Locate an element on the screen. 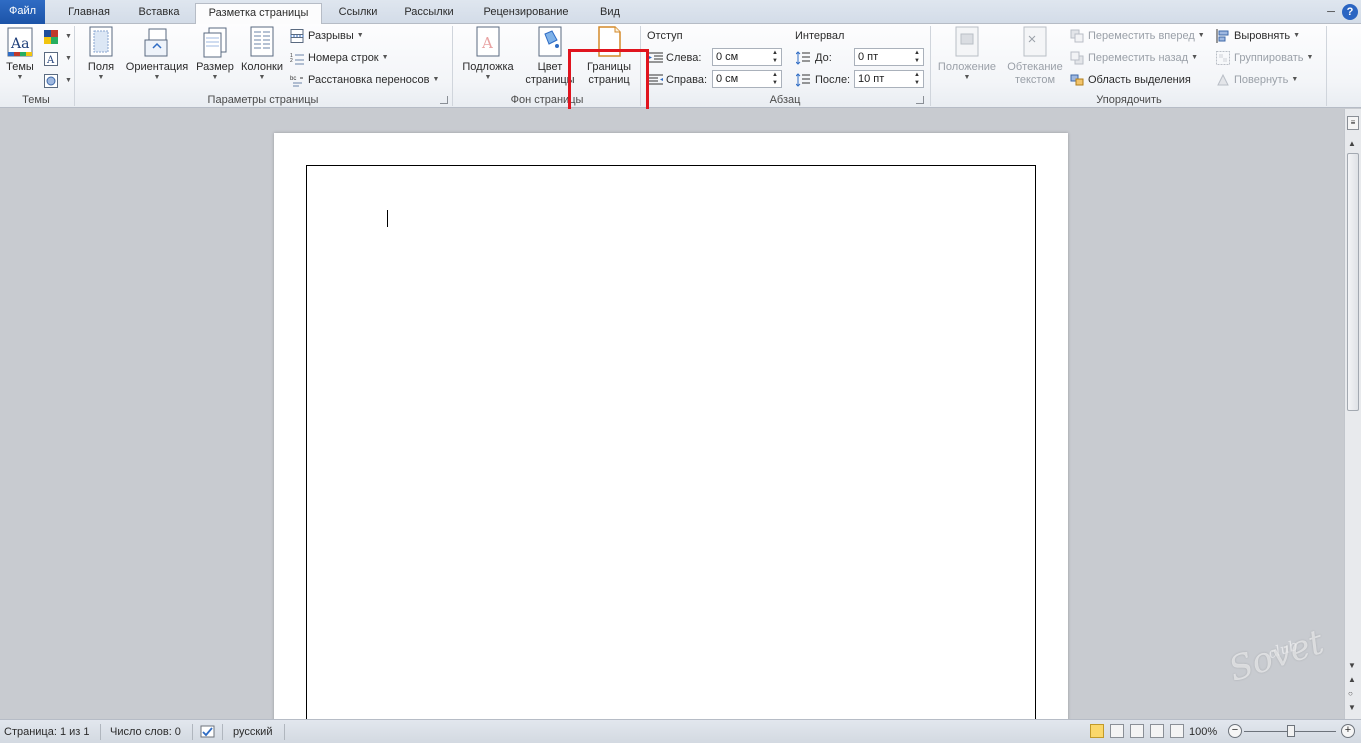  page-count-status: Страница: 1 из 1 is located at coordinates (47, 732).